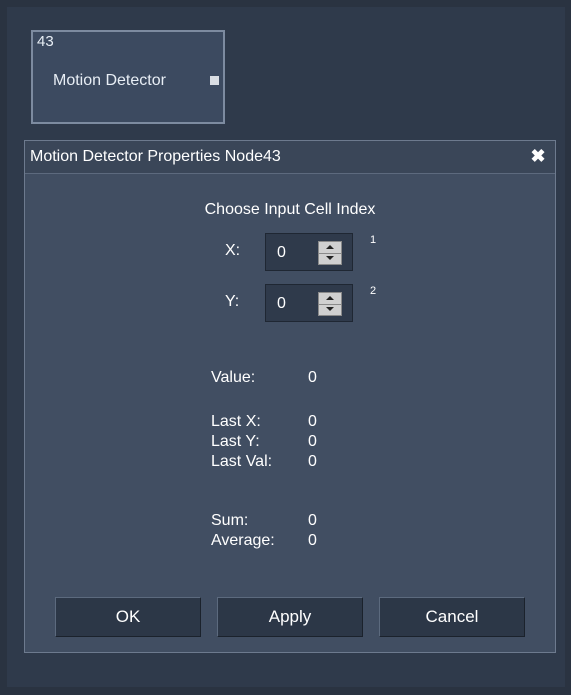 This screenshot has width=571, height=695. I want to click on y-spin-buttons, so click(330, 304).